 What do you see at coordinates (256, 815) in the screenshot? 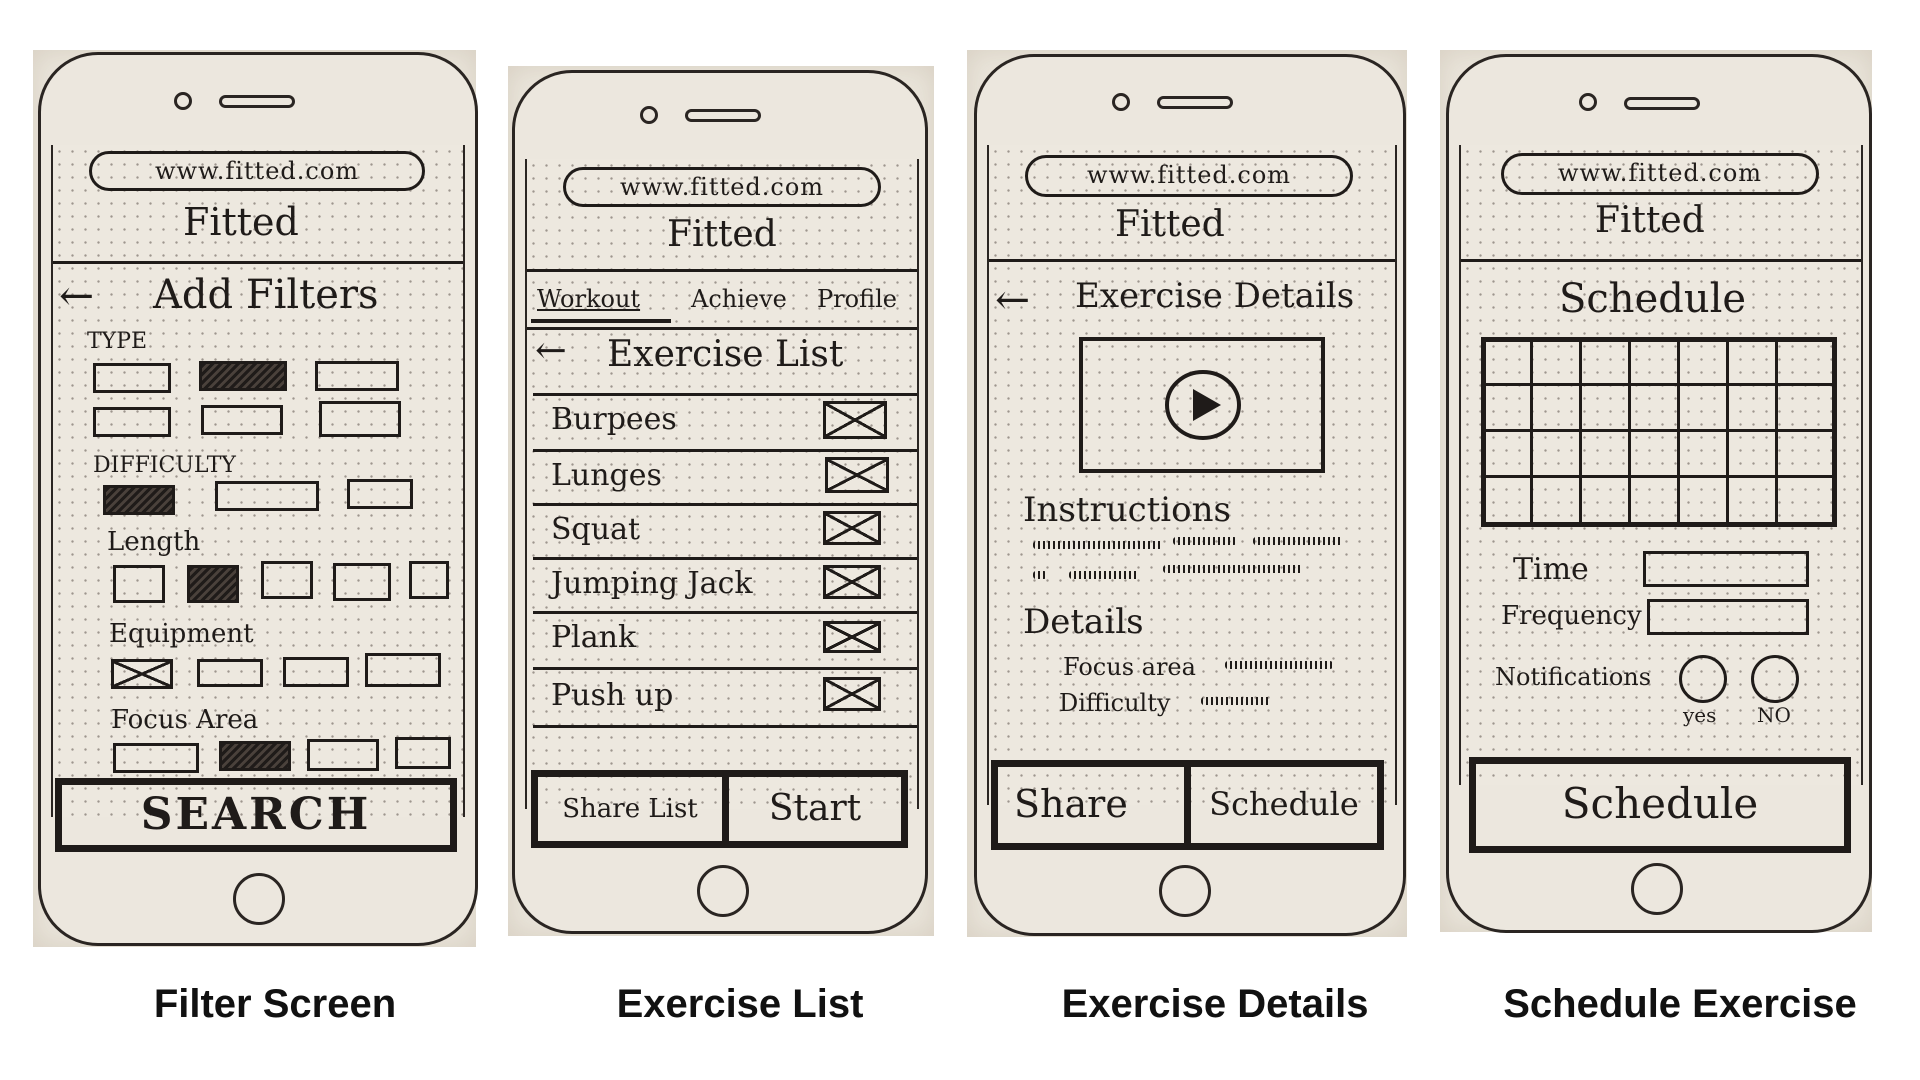
I see `search-button: SEARCH` at bounding box center [256, 815].